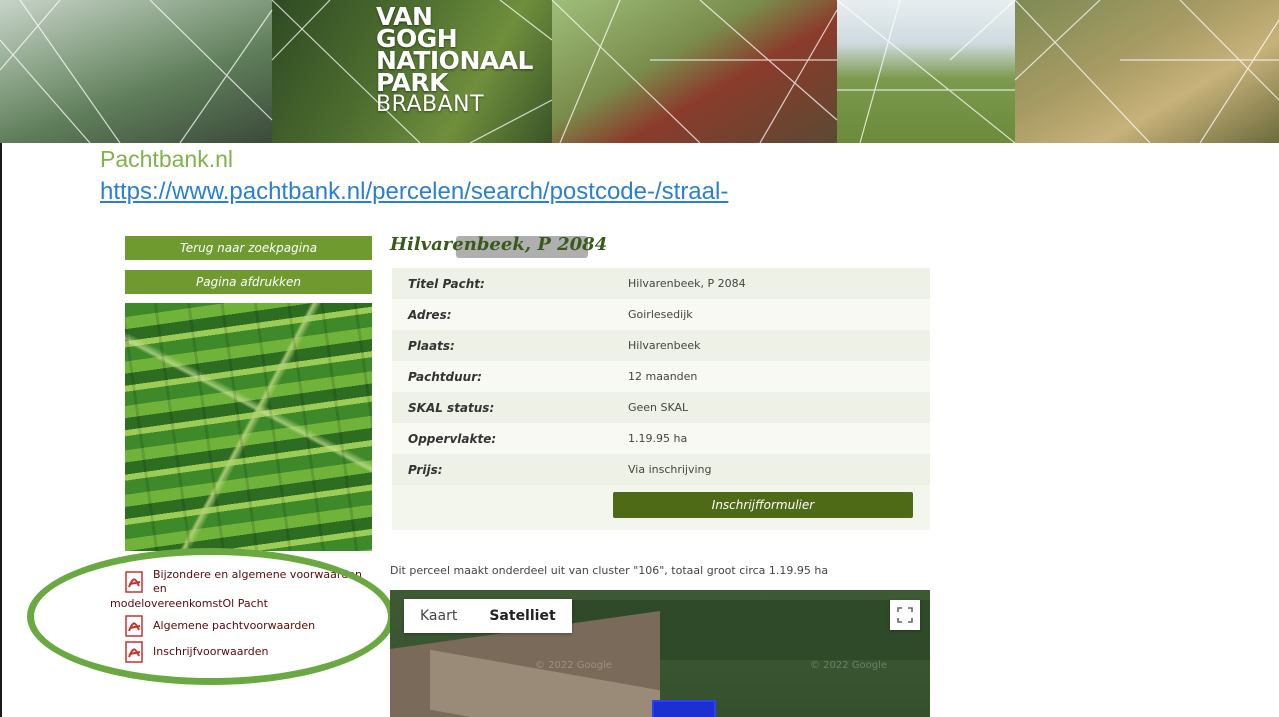 Image resolution: width=1279 pixels, height=717 pixels. I want to click on map-tab-satelliet: Satelliet, so click(522, 616).